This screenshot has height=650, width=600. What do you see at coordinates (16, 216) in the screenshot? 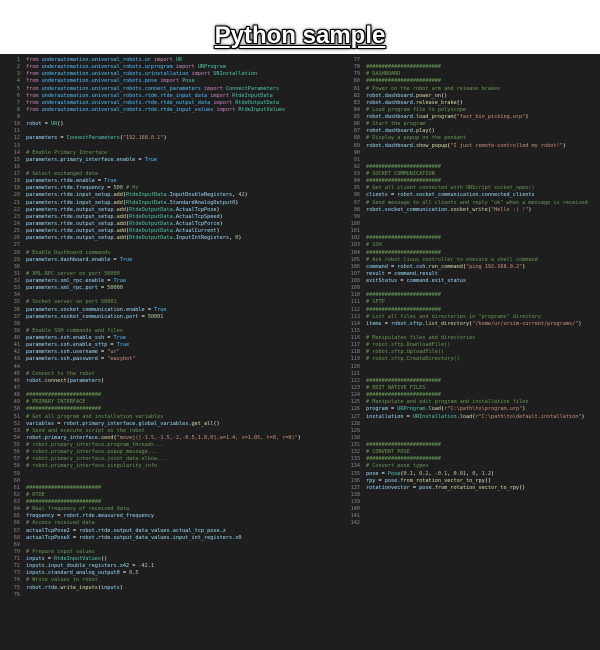
I see `line-number: 23` at bounding box center [16, 216].